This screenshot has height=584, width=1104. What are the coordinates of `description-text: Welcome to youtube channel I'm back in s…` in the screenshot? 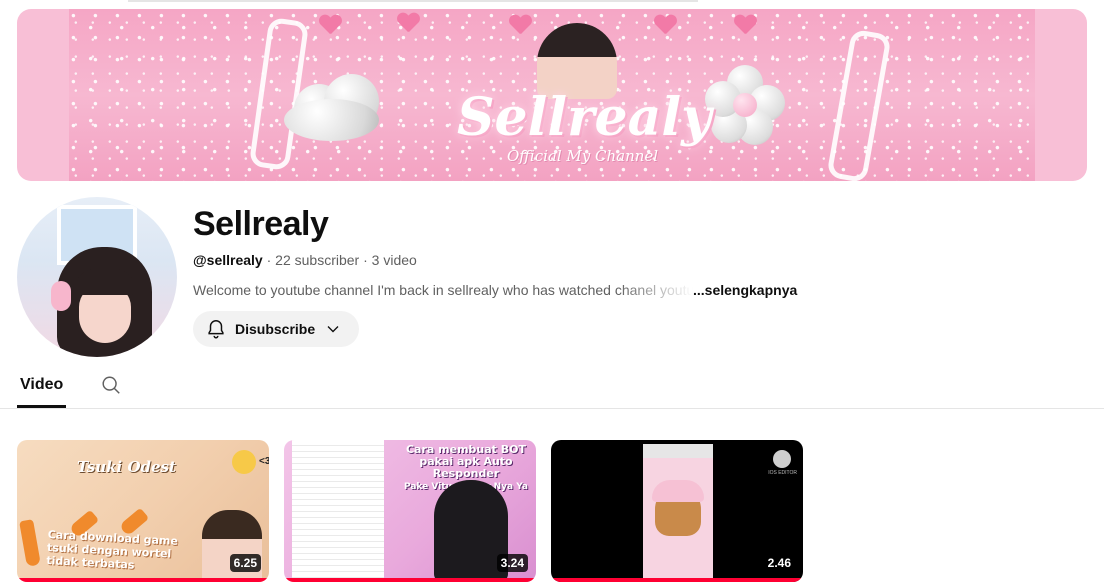 It's located at (443, 290).